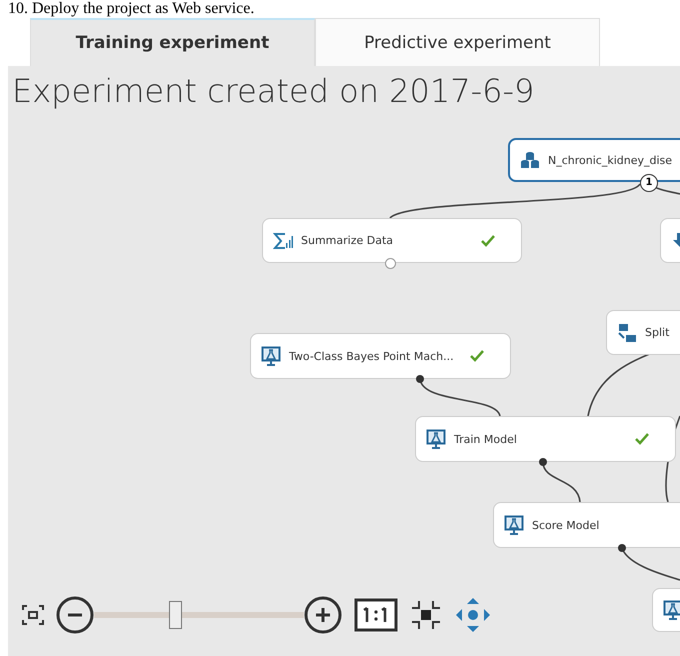 The width and height of the screenshot is (680, 656). What do you see at coordinates (486, 439) in the screenshot?
I see `module-label: Train Model` at bounding box center [486, 439].